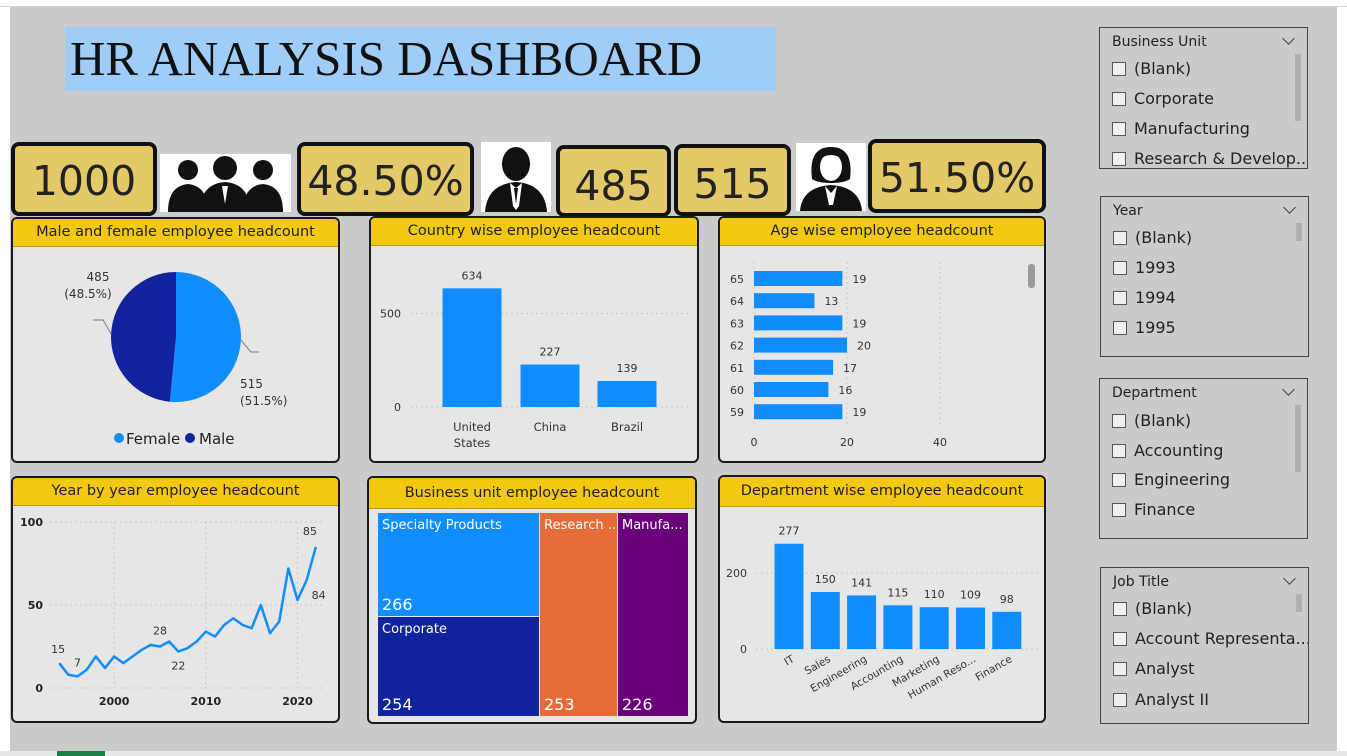 The image size is (1347, 756). Describe the element at coordinates (578, 614) in the screenshot. I see `treemap-cell-research: Research ... 253` at that location.